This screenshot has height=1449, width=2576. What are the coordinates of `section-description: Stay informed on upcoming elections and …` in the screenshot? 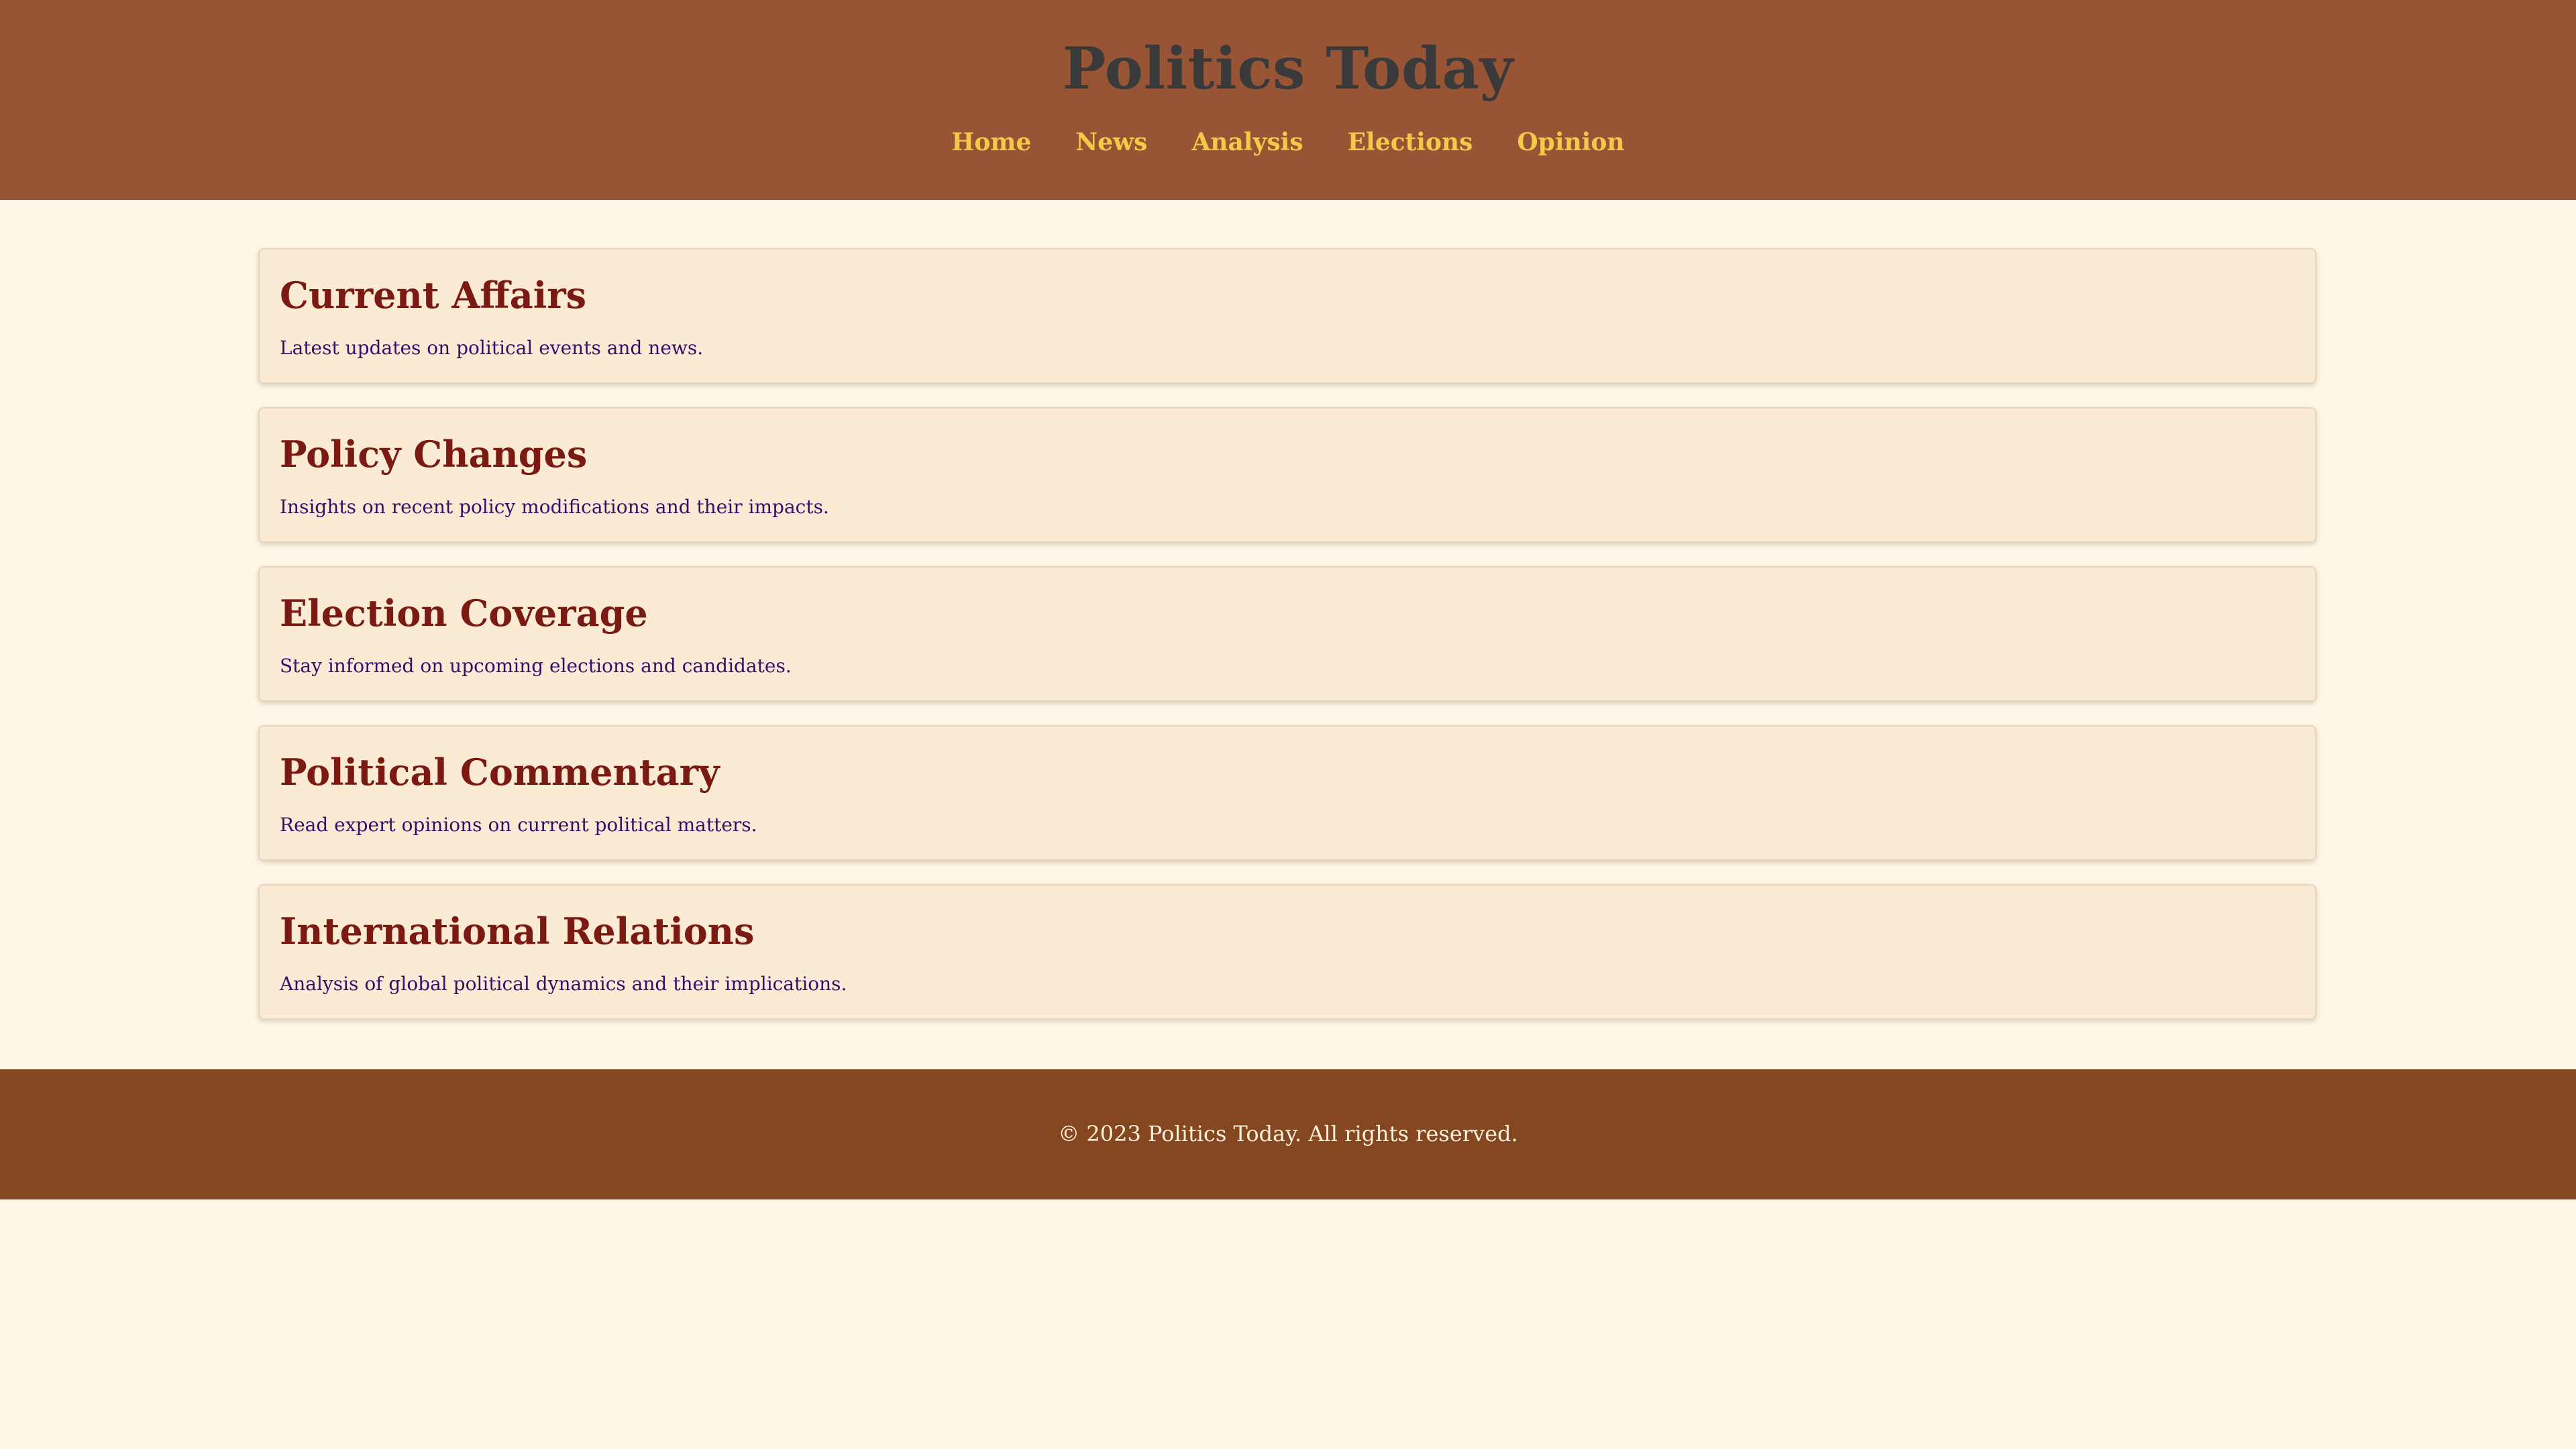 It's located at (536, 666).